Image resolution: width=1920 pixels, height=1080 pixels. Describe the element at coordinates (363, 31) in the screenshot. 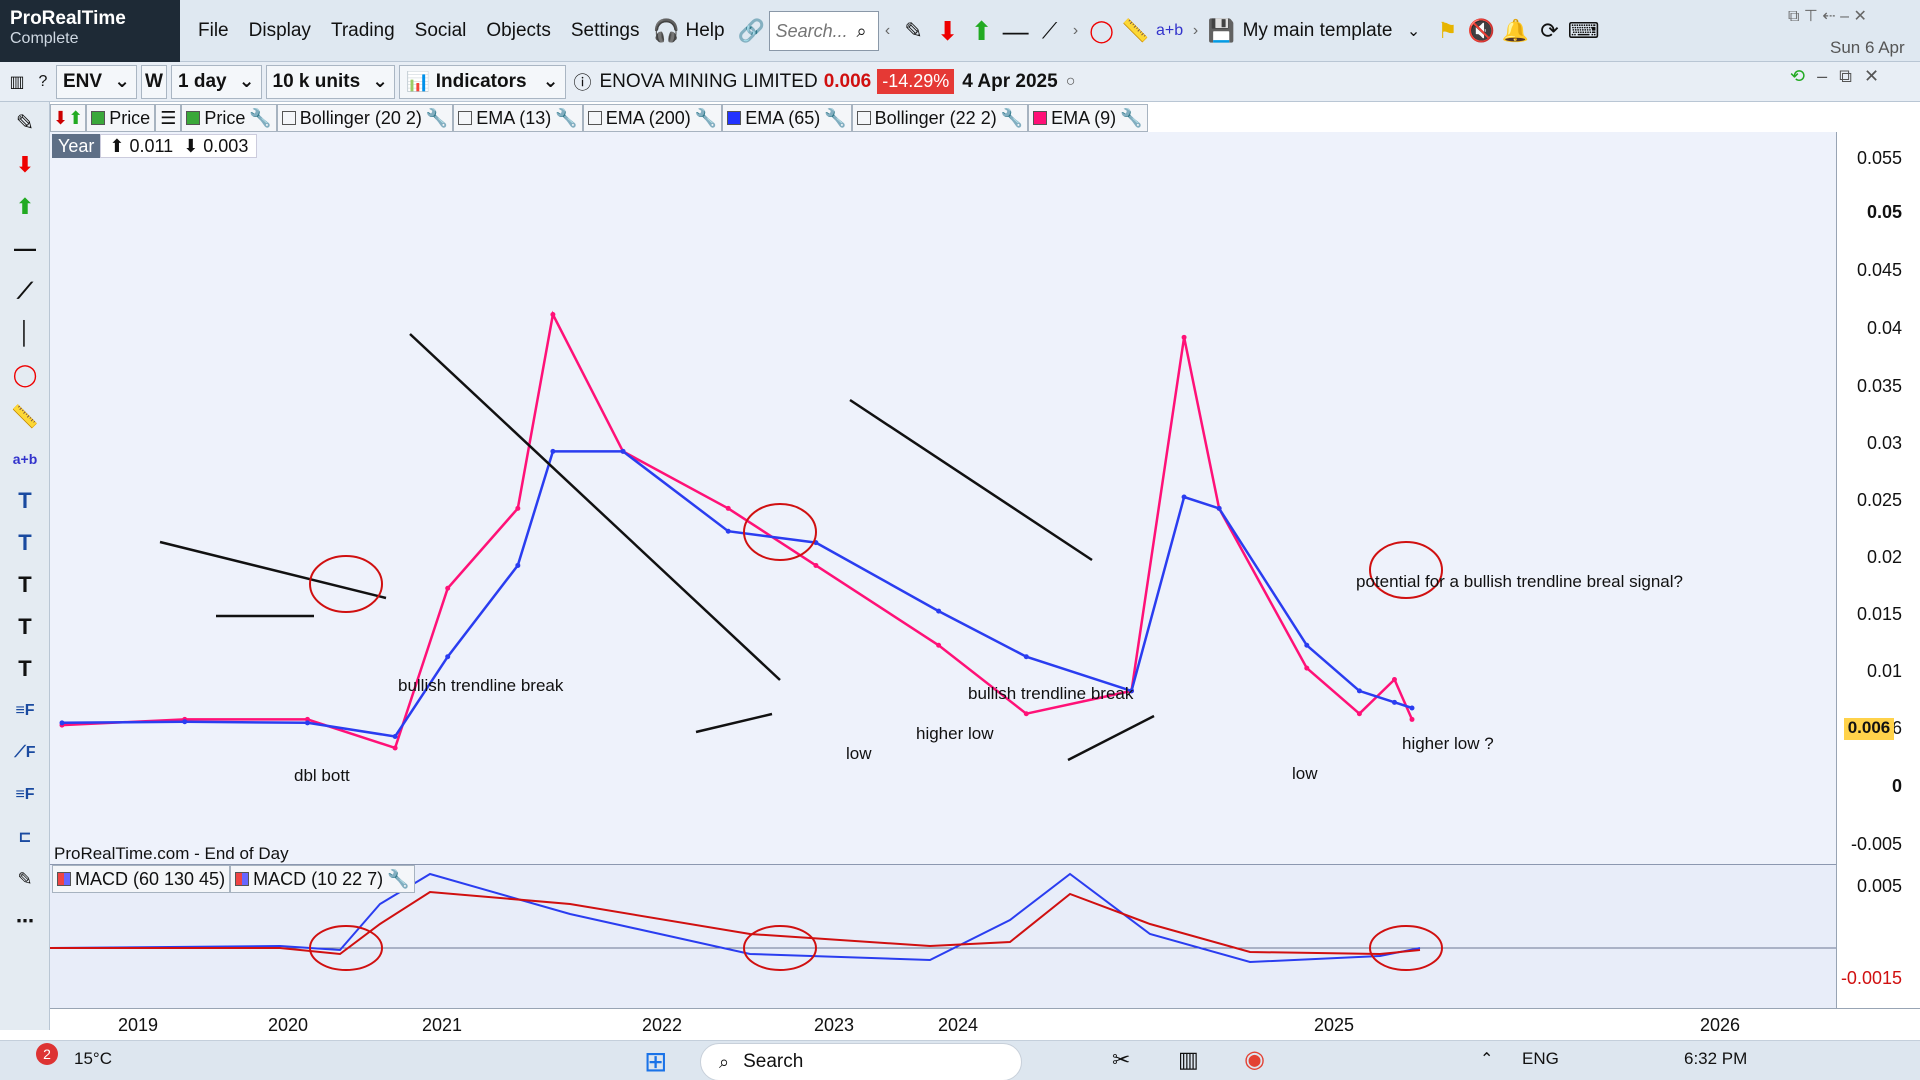

I see `menu-trading: Trading` at that location.